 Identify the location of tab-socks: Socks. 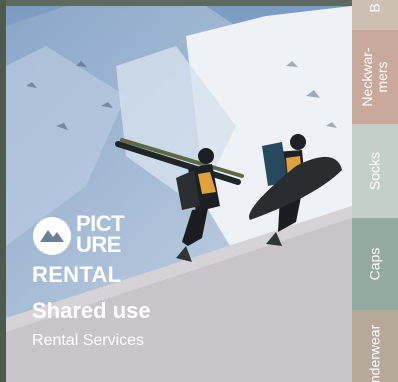
(375, 171).